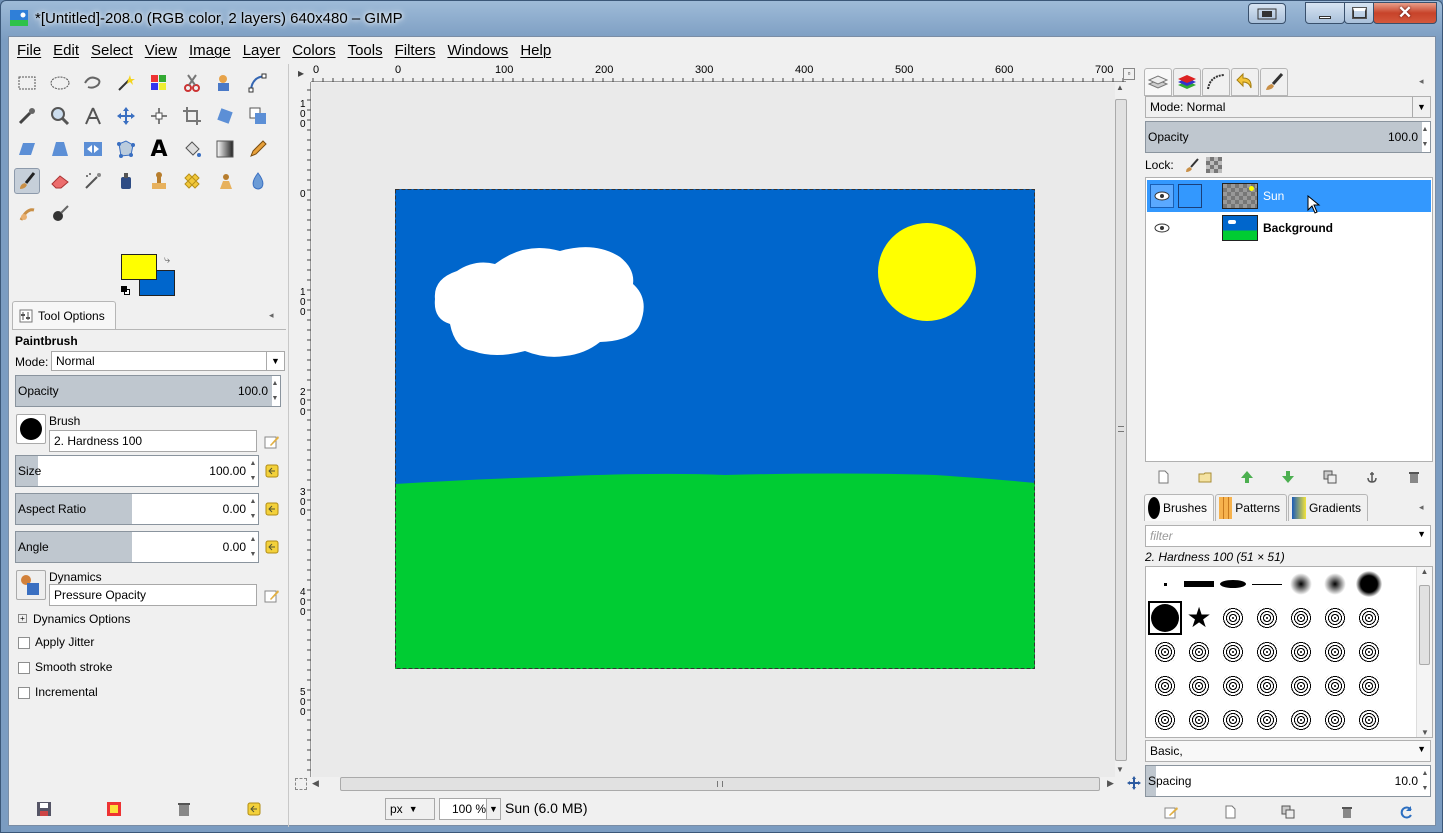  Describe the element at coordinates (112, 50) in the screenshot. I see `menu-select: Select` at that location.